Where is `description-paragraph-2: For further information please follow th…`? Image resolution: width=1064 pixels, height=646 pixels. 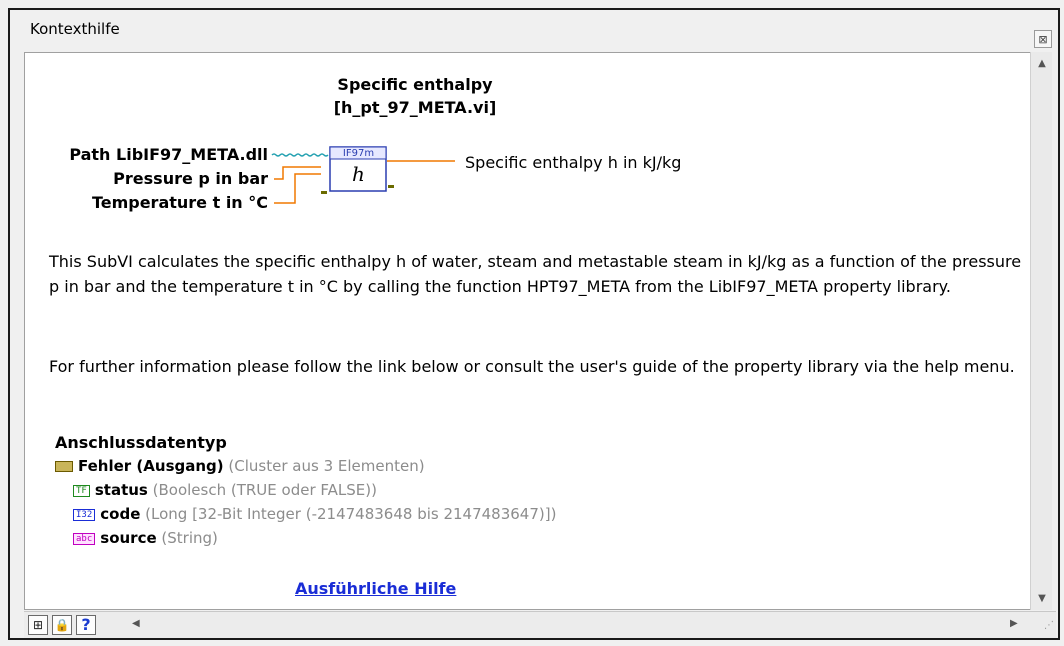
description-paragraph-2: For further information please follow th… is located at coordinates (532, 366).